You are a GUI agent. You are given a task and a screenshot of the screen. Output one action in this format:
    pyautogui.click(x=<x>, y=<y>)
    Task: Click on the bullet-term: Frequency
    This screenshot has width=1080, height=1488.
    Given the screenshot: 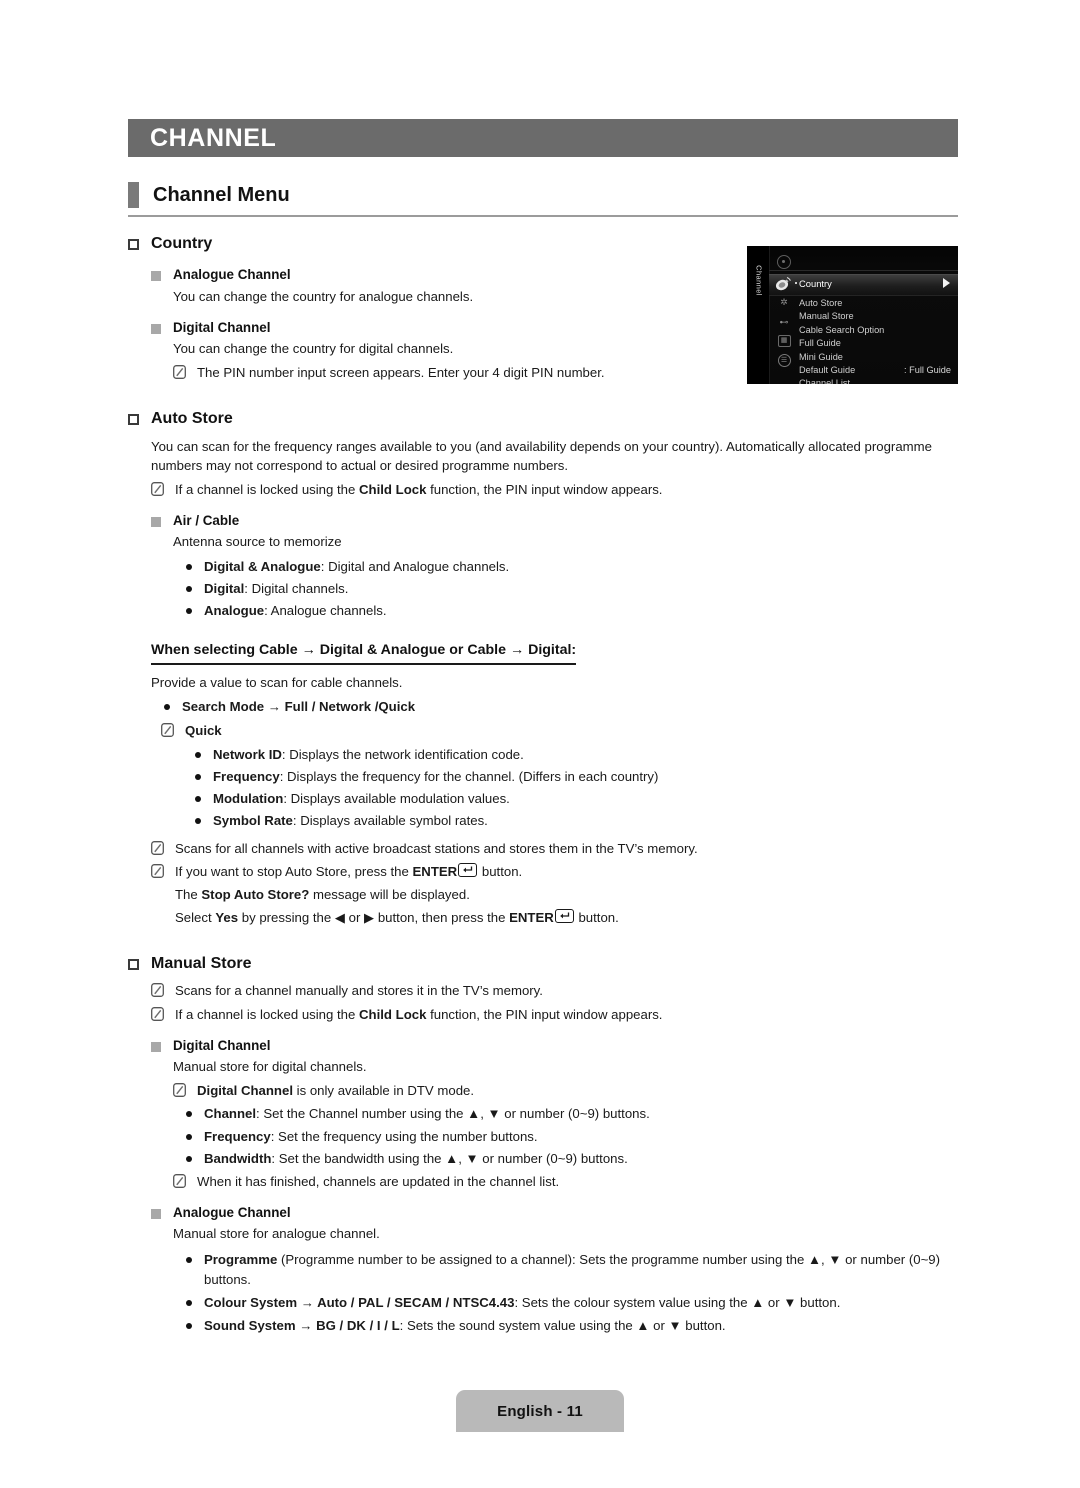 What is the action you would take?
    pyautogui.click(x=246, y=777)
    